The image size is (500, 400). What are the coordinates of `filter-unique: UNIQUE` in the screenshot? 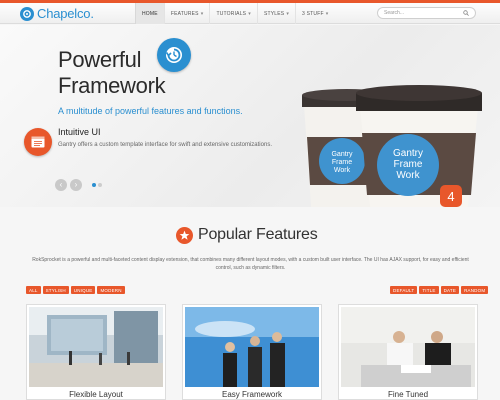 It's located at (83, 290).